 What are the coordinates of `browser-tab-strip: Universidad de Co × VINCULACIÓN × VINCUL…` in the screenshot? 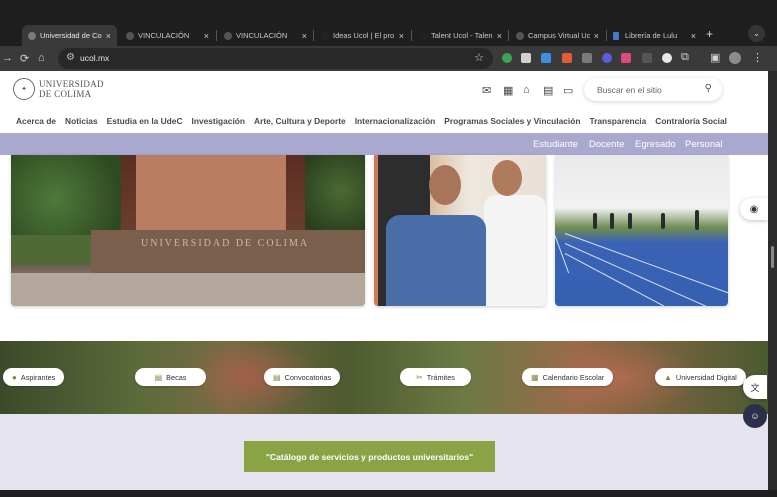 It's located at (388, 23).